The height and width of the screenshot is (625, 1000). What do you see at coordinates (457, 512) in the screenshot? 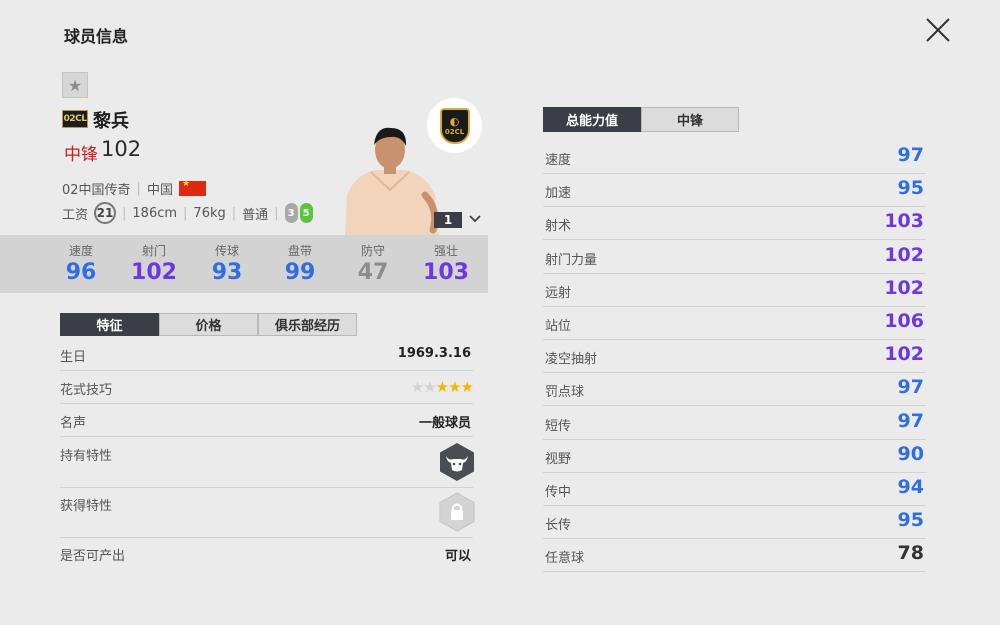
I see `lock-icon` at bounding box center [457, 512].